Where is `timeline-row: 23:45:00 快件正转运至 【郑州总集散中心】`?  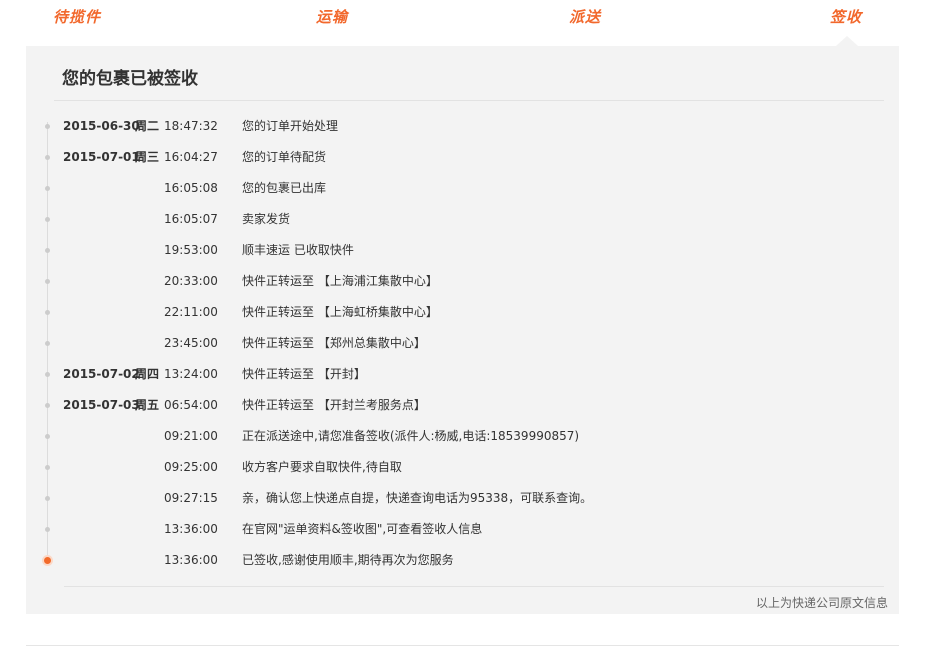
timeline-row: 23:45:00 快件正转运至 【郑州总集散中心】 is located at coordinates (462, 343).